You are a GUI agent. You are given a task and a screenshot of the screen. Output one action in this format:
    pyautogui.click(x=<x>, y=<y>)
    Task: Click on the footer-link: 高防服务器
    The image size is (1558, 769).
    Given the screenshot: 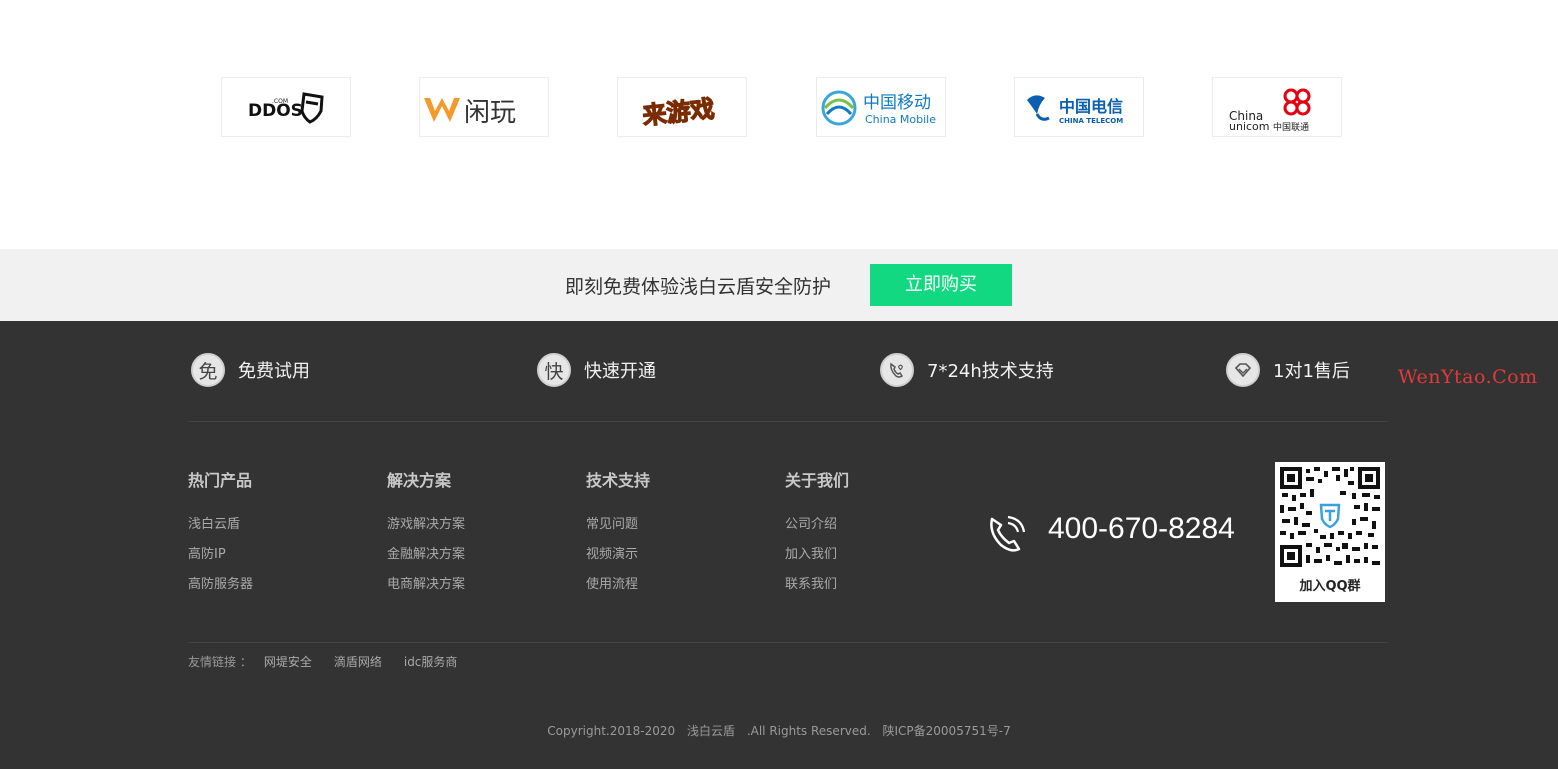 What is the action you would take?
    pyautogui.click(x=220, y=585)
    